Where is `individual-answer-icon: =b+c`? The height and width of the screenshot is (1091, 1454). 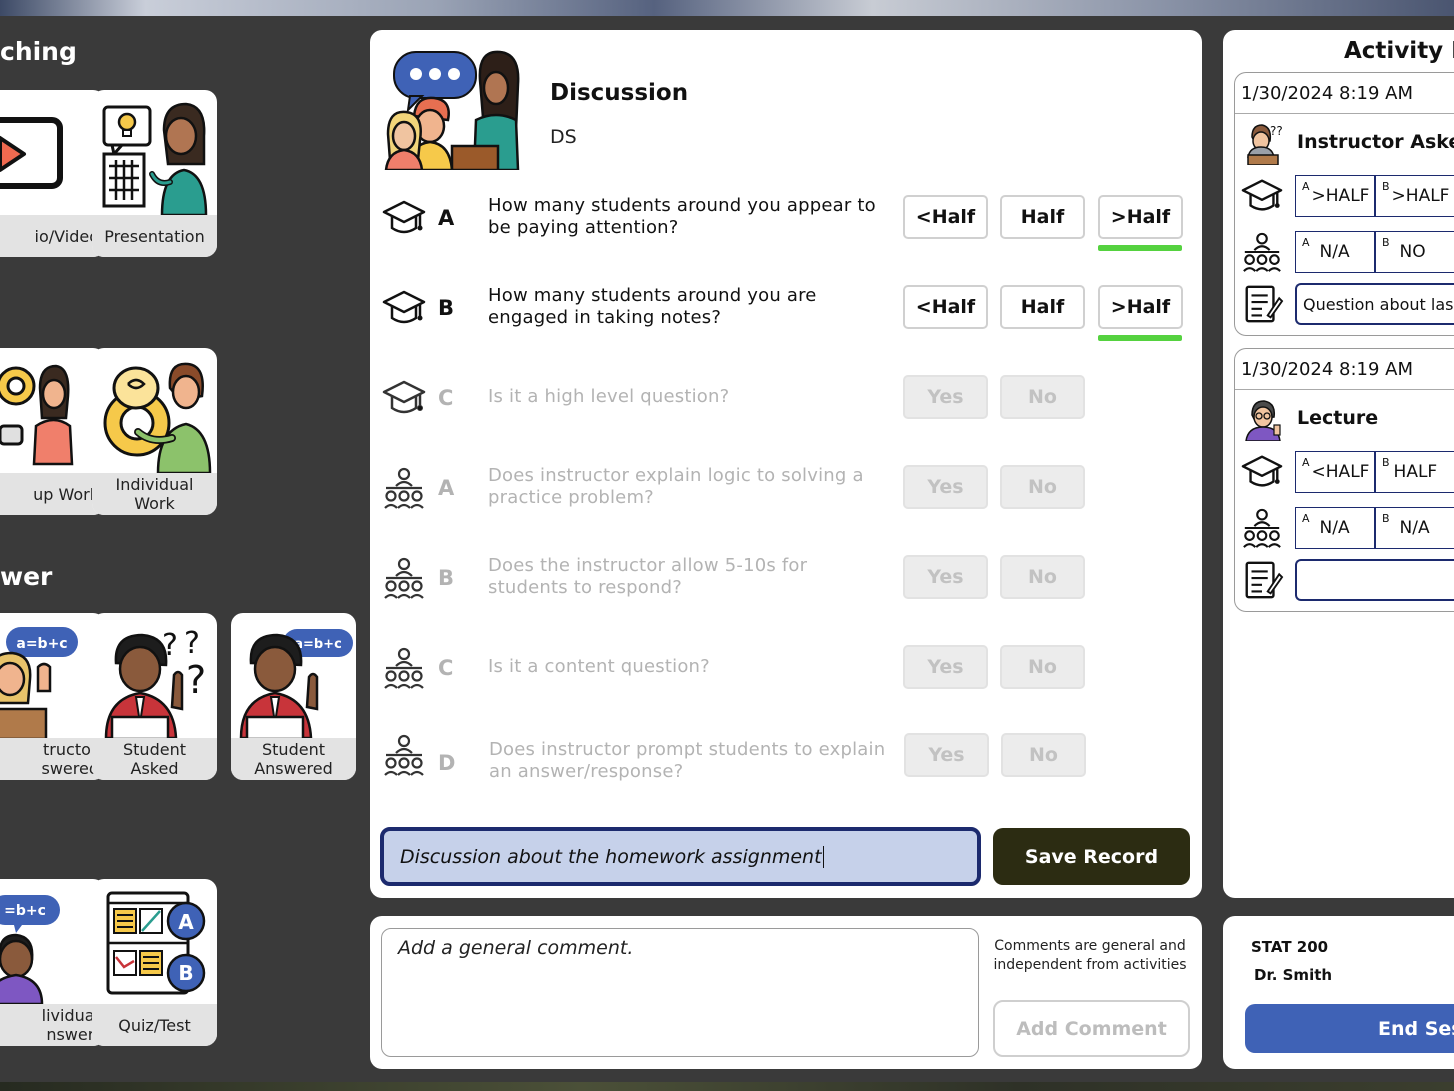 individual-answer-icon: =b+c is located at coordinates (30, 949).